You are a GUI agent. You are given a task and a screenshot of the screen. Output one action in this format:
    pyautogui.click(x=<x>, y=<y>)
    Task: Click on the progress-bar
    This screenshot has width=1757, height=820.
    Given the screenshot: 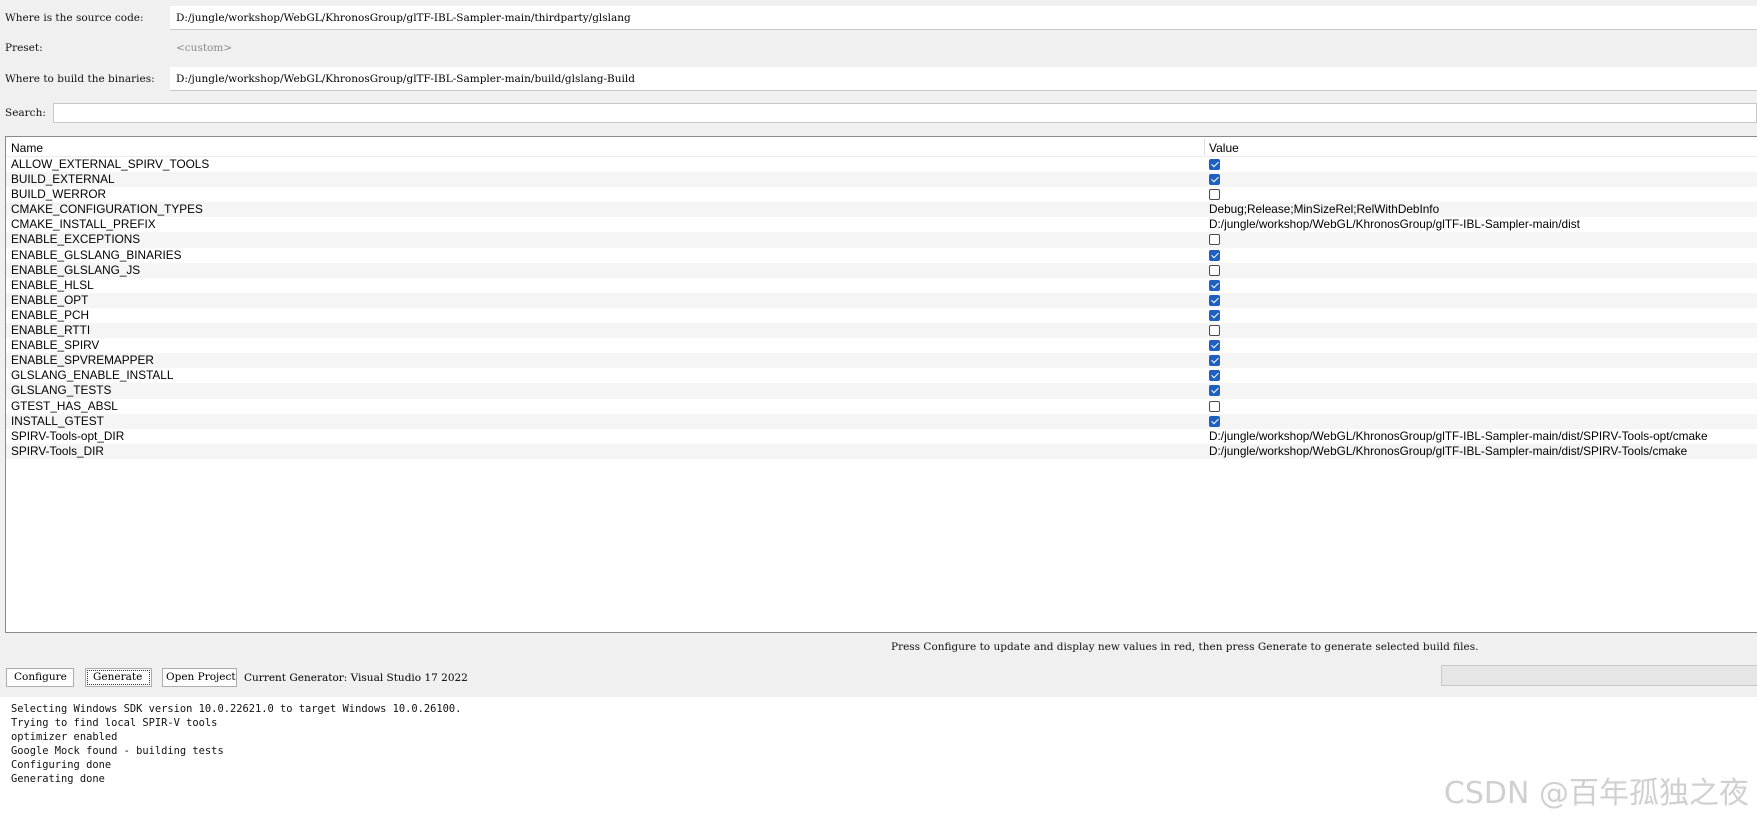 What is the action you would take?
    pyautogui.click(x=1599, y=675)
    